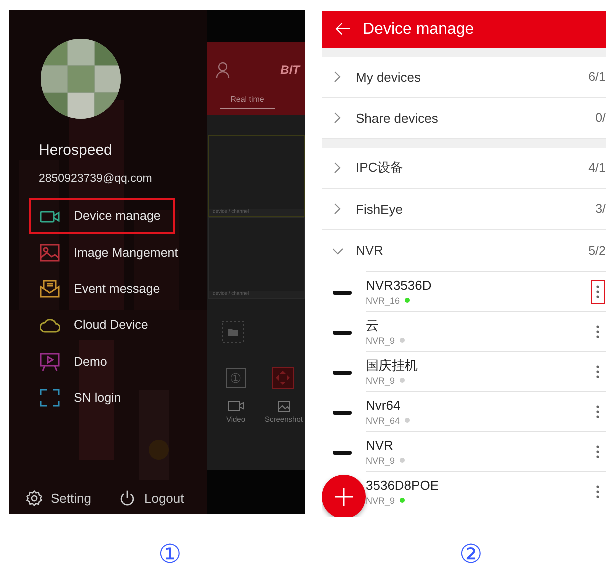 The height and width of the screenshot is (565, 606). What do you see at coordinates (383, 301) in the screenshot?
I see `device-model: NVR_16` at bounding box center [383, 301].